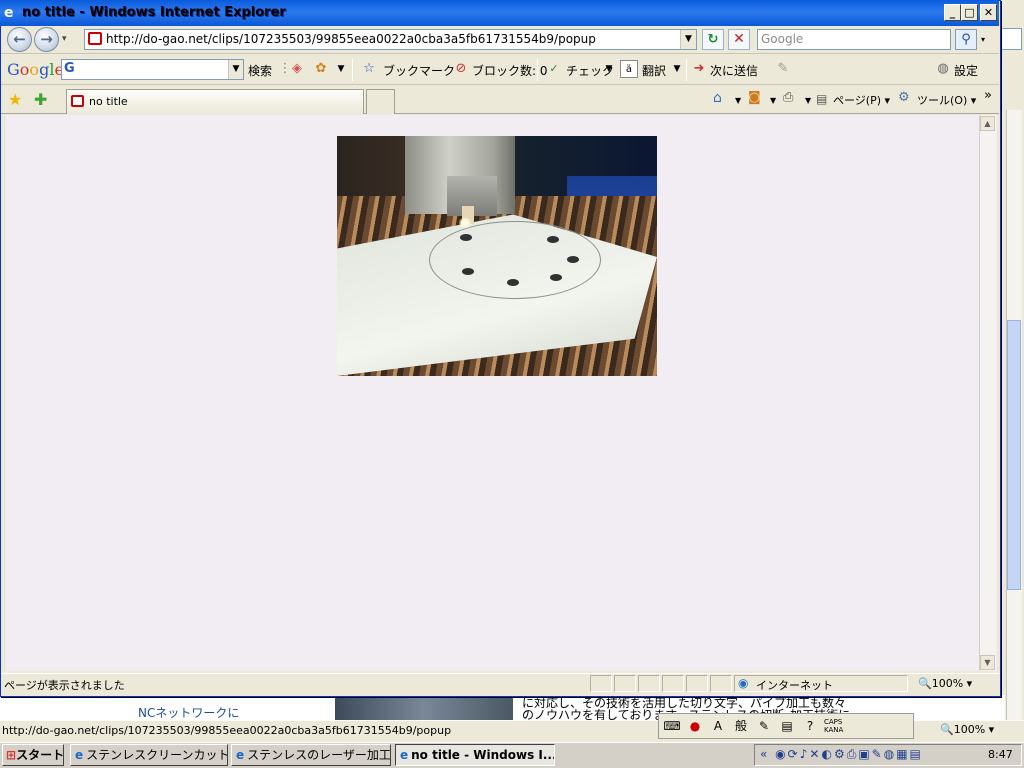  Describe the element at coordinates (743, 683) in the screenshot. I see `globe-icon: ◉` at that location.